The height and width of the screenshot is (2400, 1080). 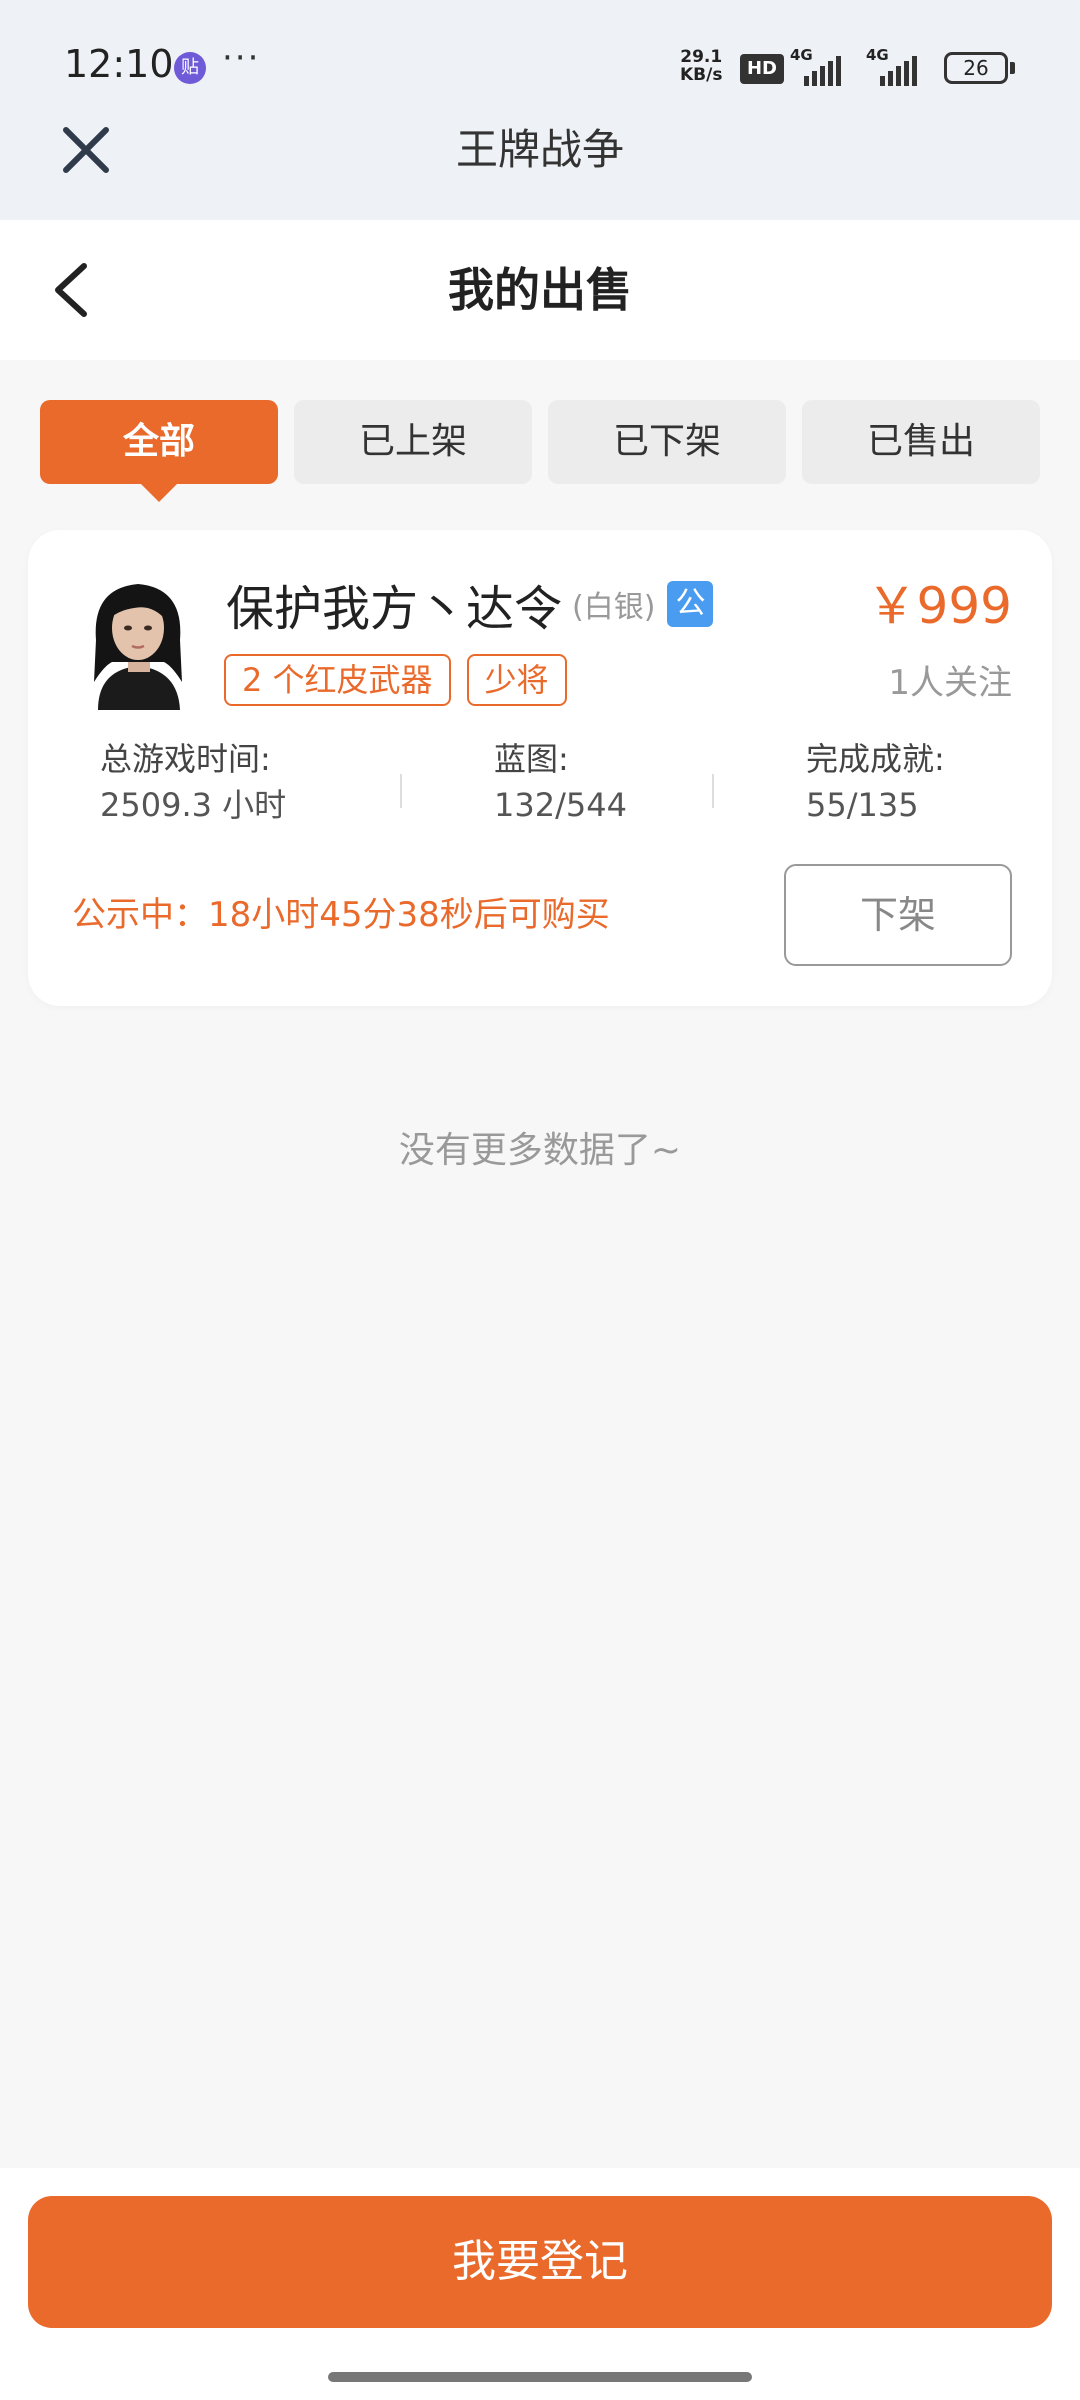 I want to click on followers-count: 1人关注, so click(x=950, y=683).